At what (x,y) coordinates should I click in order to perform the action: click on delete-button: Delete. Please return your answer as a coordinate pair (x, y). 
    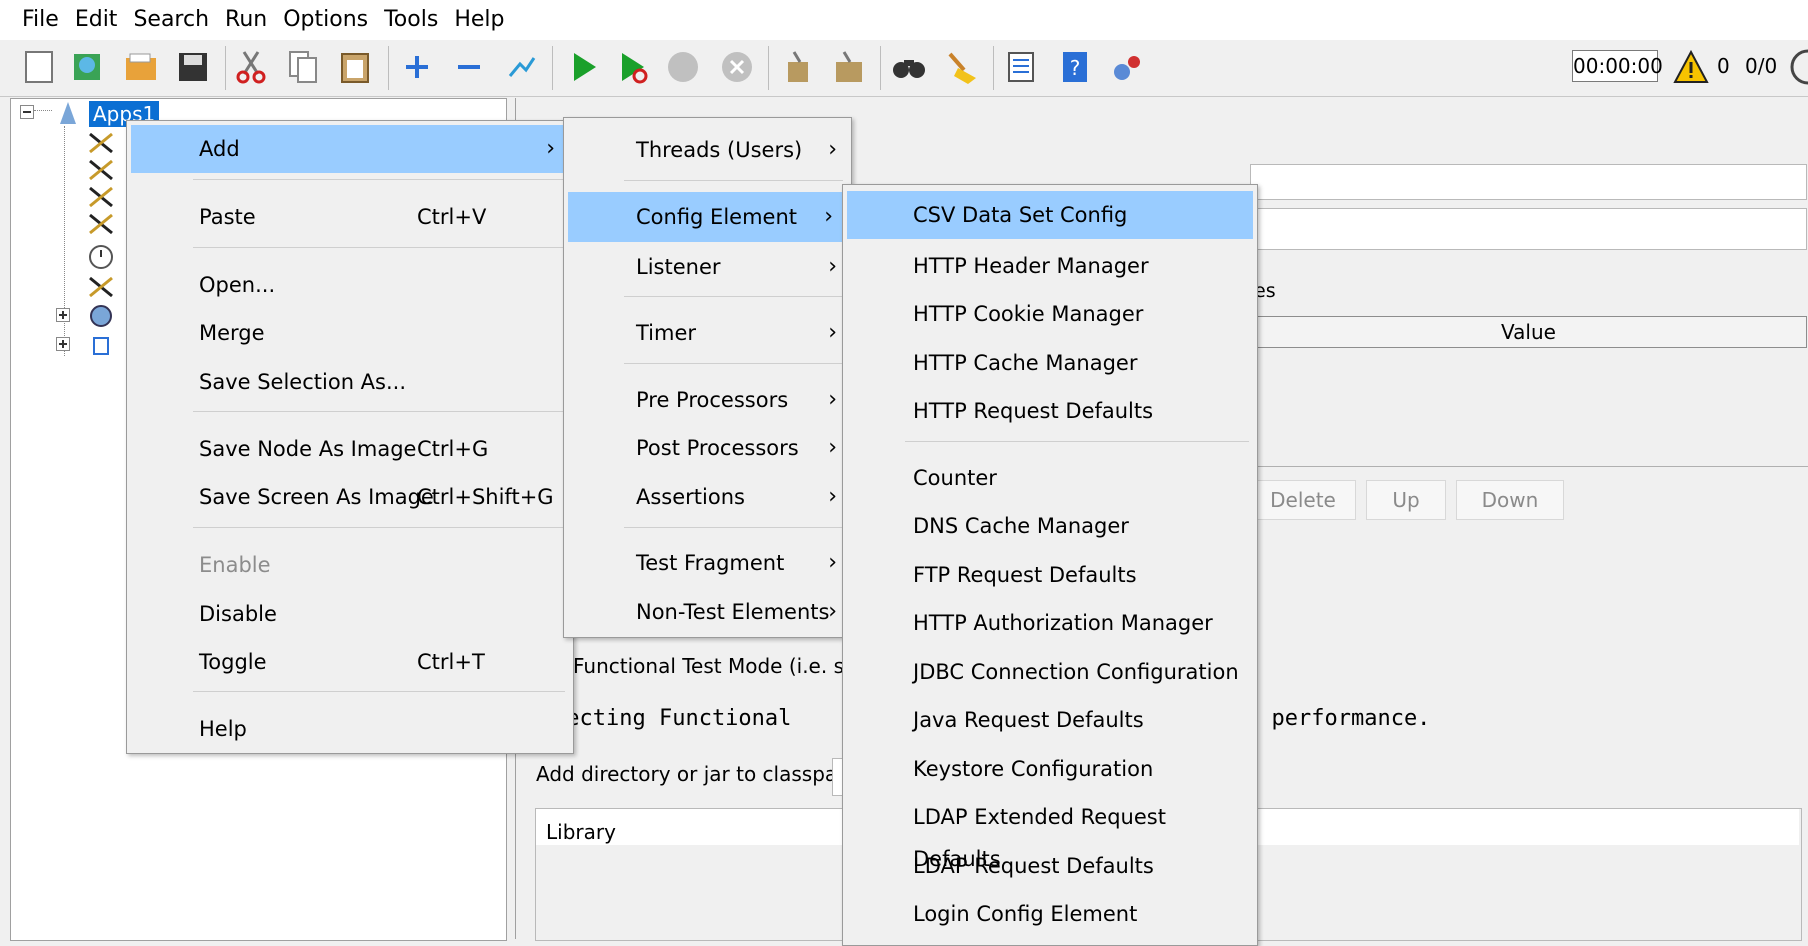
    Looking at the image, I should click on (1303, 500).